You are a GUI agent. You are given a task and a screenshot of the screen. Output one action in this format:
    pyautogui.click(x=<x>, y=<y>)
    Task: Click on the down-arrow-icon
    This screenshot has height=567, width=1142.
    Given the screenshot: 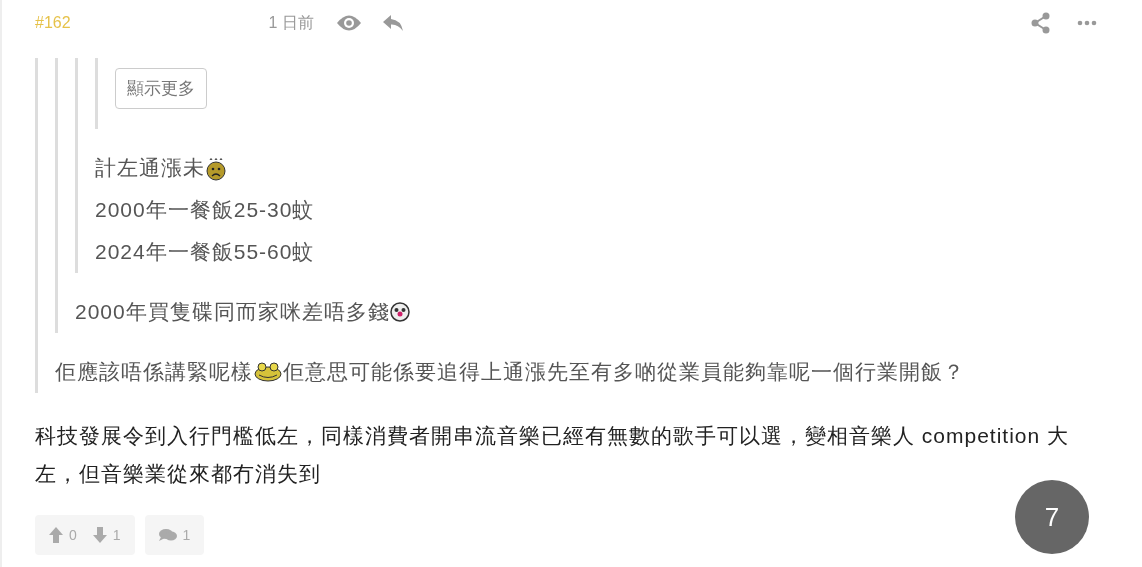 What is the action you would take?
    pyautogui.click(x=99, y=535)
    